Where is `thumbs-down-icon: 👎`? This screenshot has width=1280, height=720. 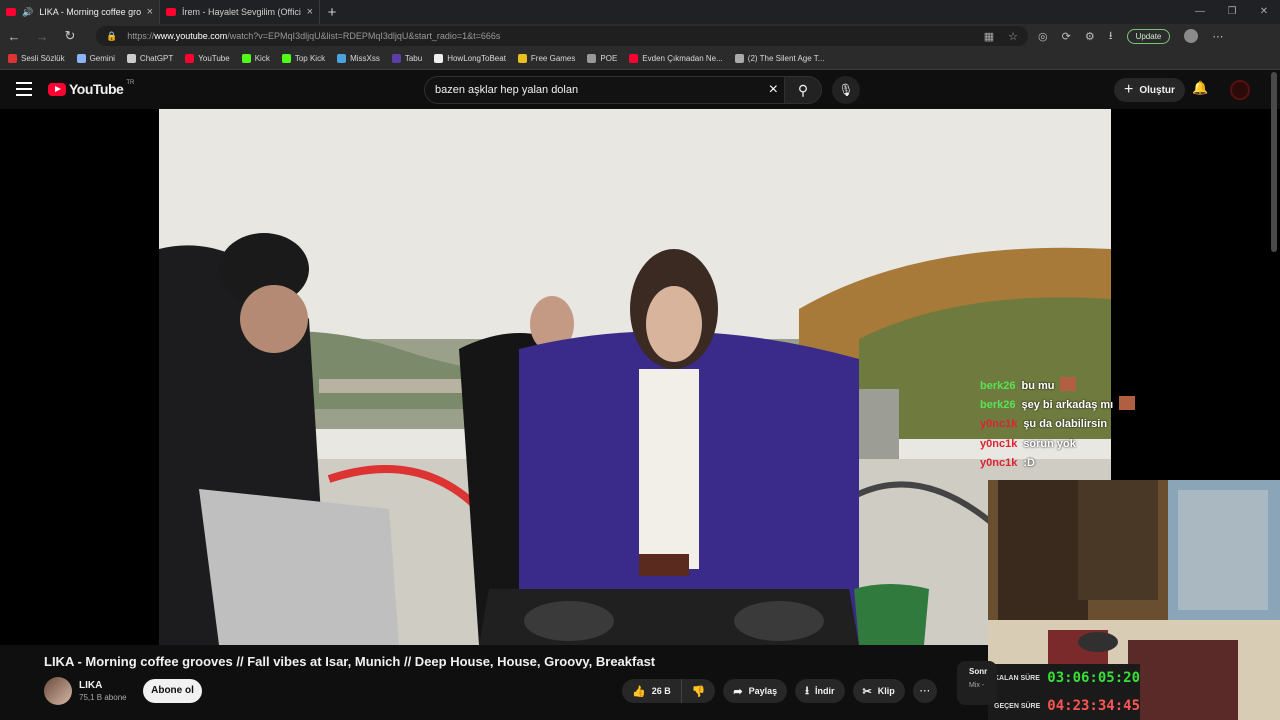
thumbs-down-icon: 👎 is located at coordinates (698, 691).